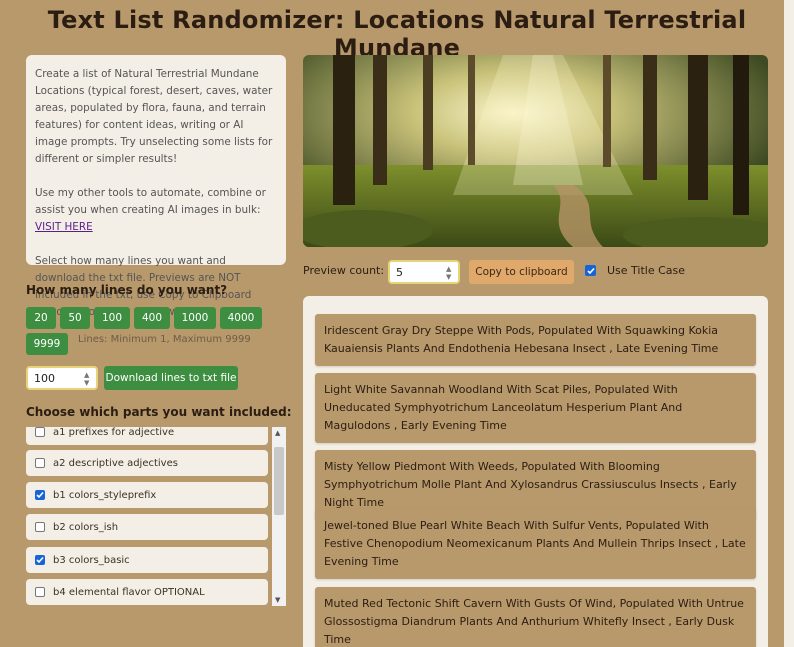  I want to click on part-label-a1: a1 prefixes for adjective, so click(114, 432).